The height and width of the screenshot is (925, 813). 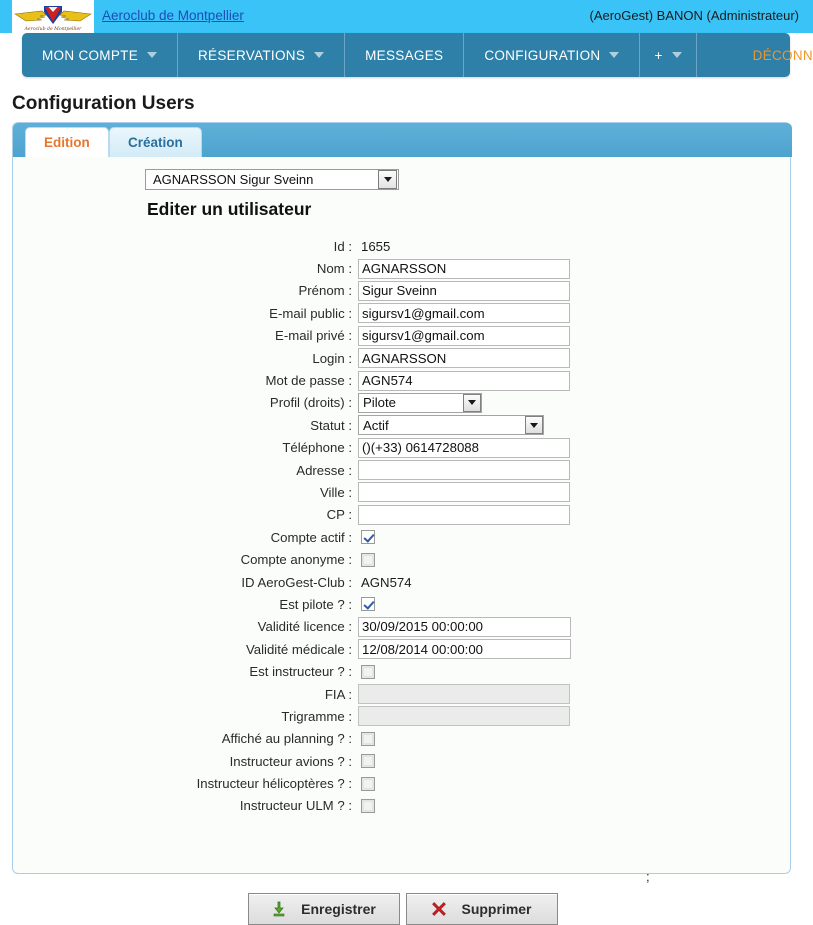 What do you see at coordinates (233, 179) in the screenshot?
I see `user-selector-value: AGNARSSON Sigur Sveinn` at bounding box center [233, 179].